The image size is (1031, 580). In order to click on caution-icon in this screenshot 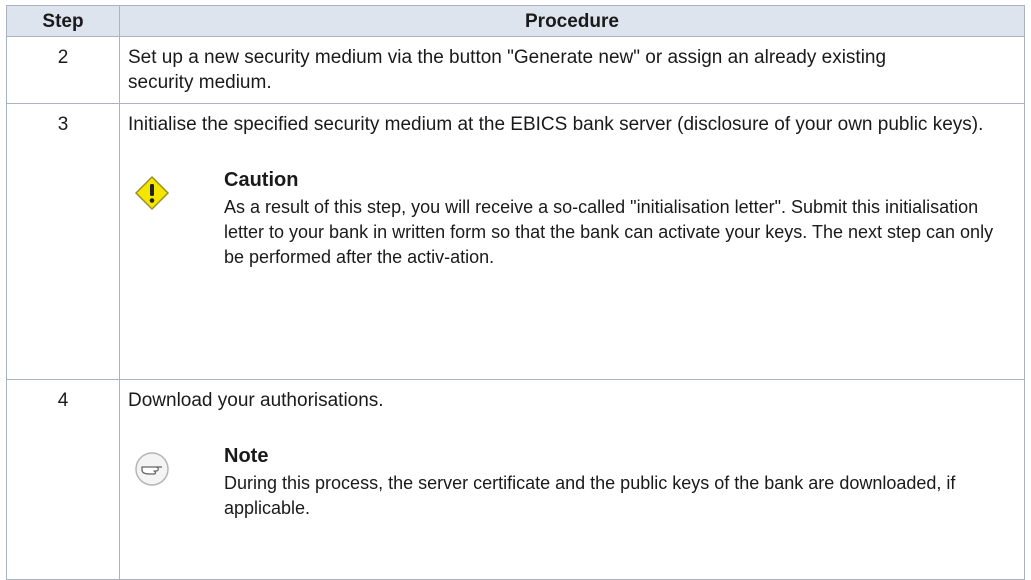, I will do `click(152, 193)`.